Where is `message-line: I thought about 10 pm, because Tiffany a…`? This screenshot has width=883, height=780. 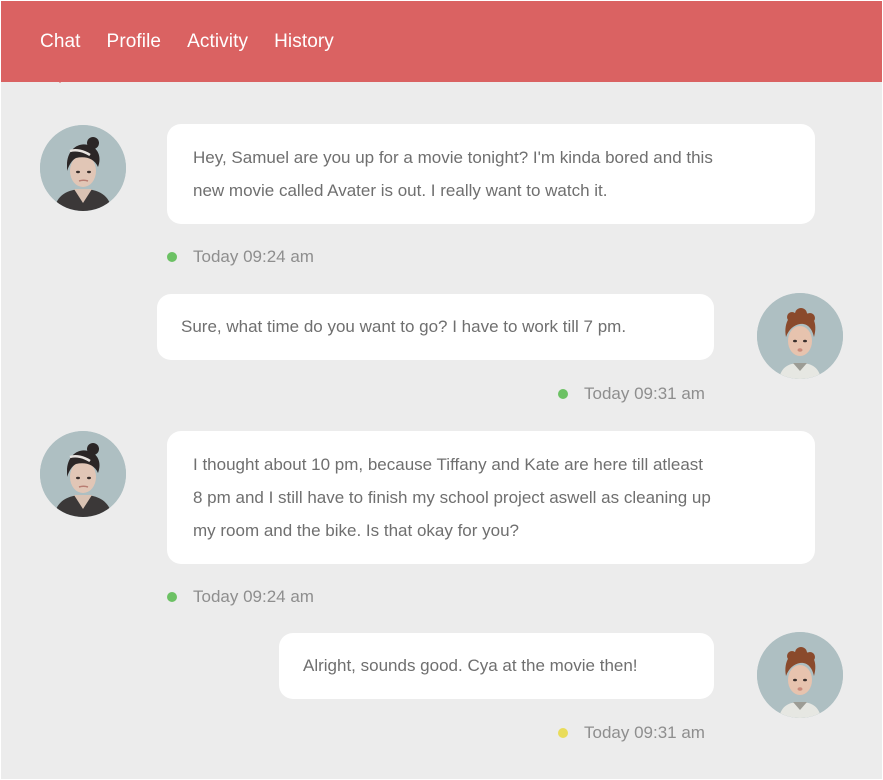 message-line: I thought about 10 pm, because Tiffany a… is located at coordinates (448, 464).